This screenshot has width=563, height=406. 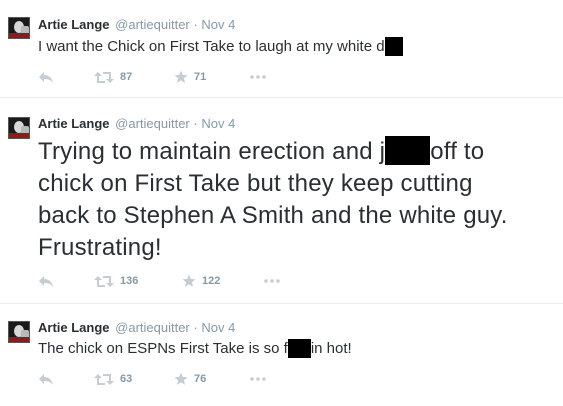 What do you see at coordinates (201, 281) in the screenshot?
I see `favorite-button: 122` at bounding box center [201, 281].